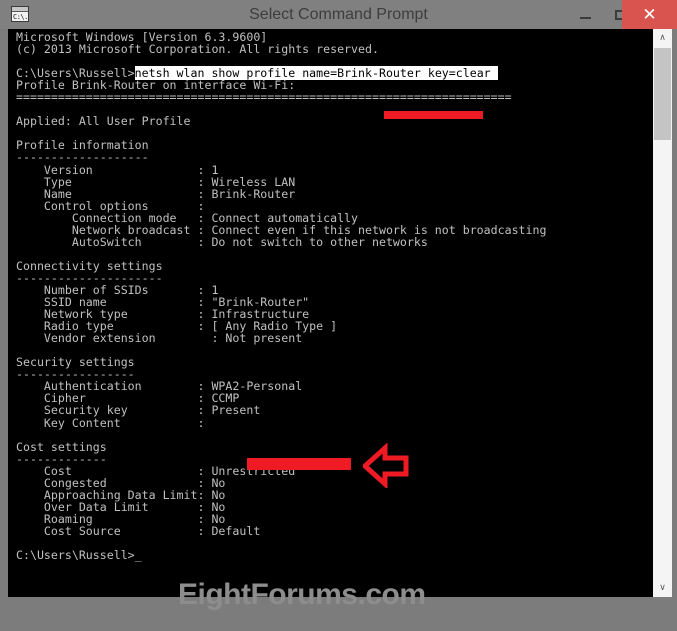  Describe the element at coordinates (662, 94) in the screenshot. I see `scrollbar-thumb` at that location.